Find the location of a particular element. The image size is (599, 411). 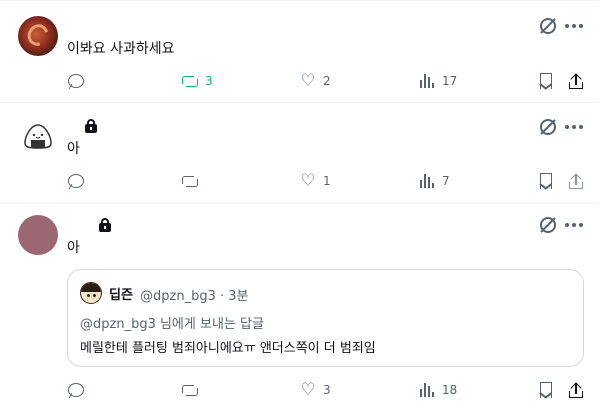

like-count: 2 is located at coordinates (327, 81).